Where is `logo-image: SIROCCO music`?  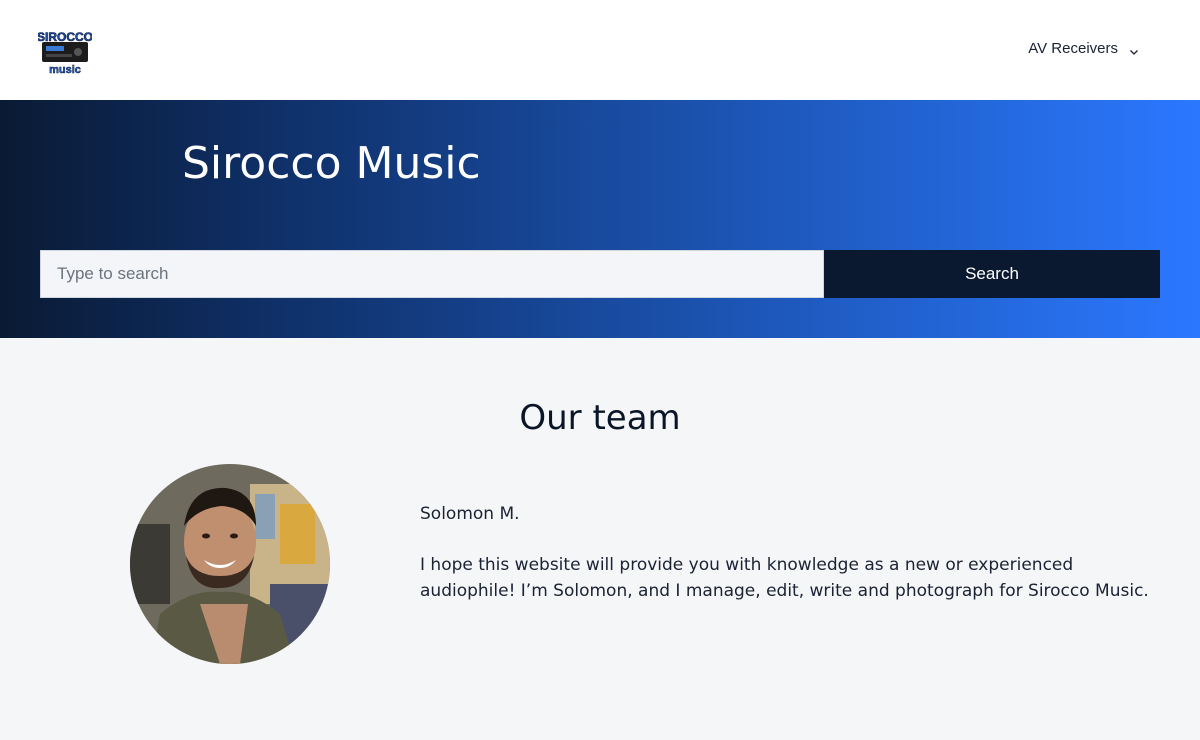 logo-image: SIROCCO music is located at coordinates (65, 53).